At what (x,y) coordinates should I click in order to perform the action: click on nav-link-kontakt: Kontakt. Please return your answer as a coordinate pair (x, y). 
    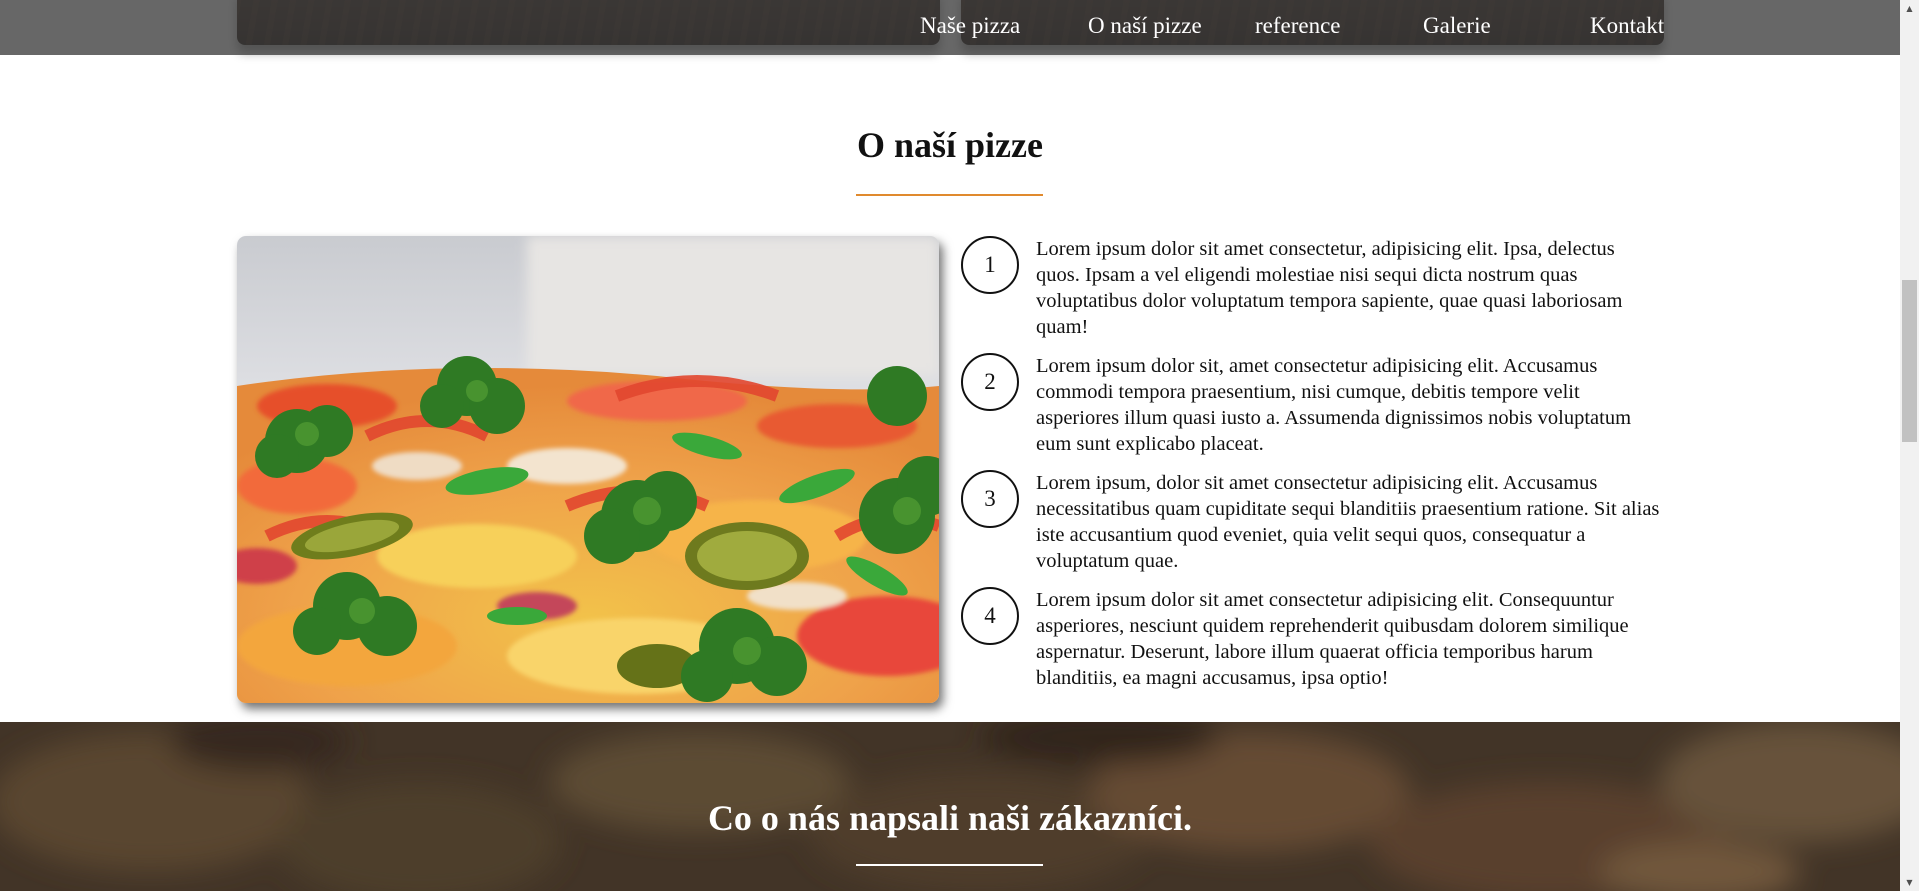
    Looking at the image, I should click on (1627, 26).